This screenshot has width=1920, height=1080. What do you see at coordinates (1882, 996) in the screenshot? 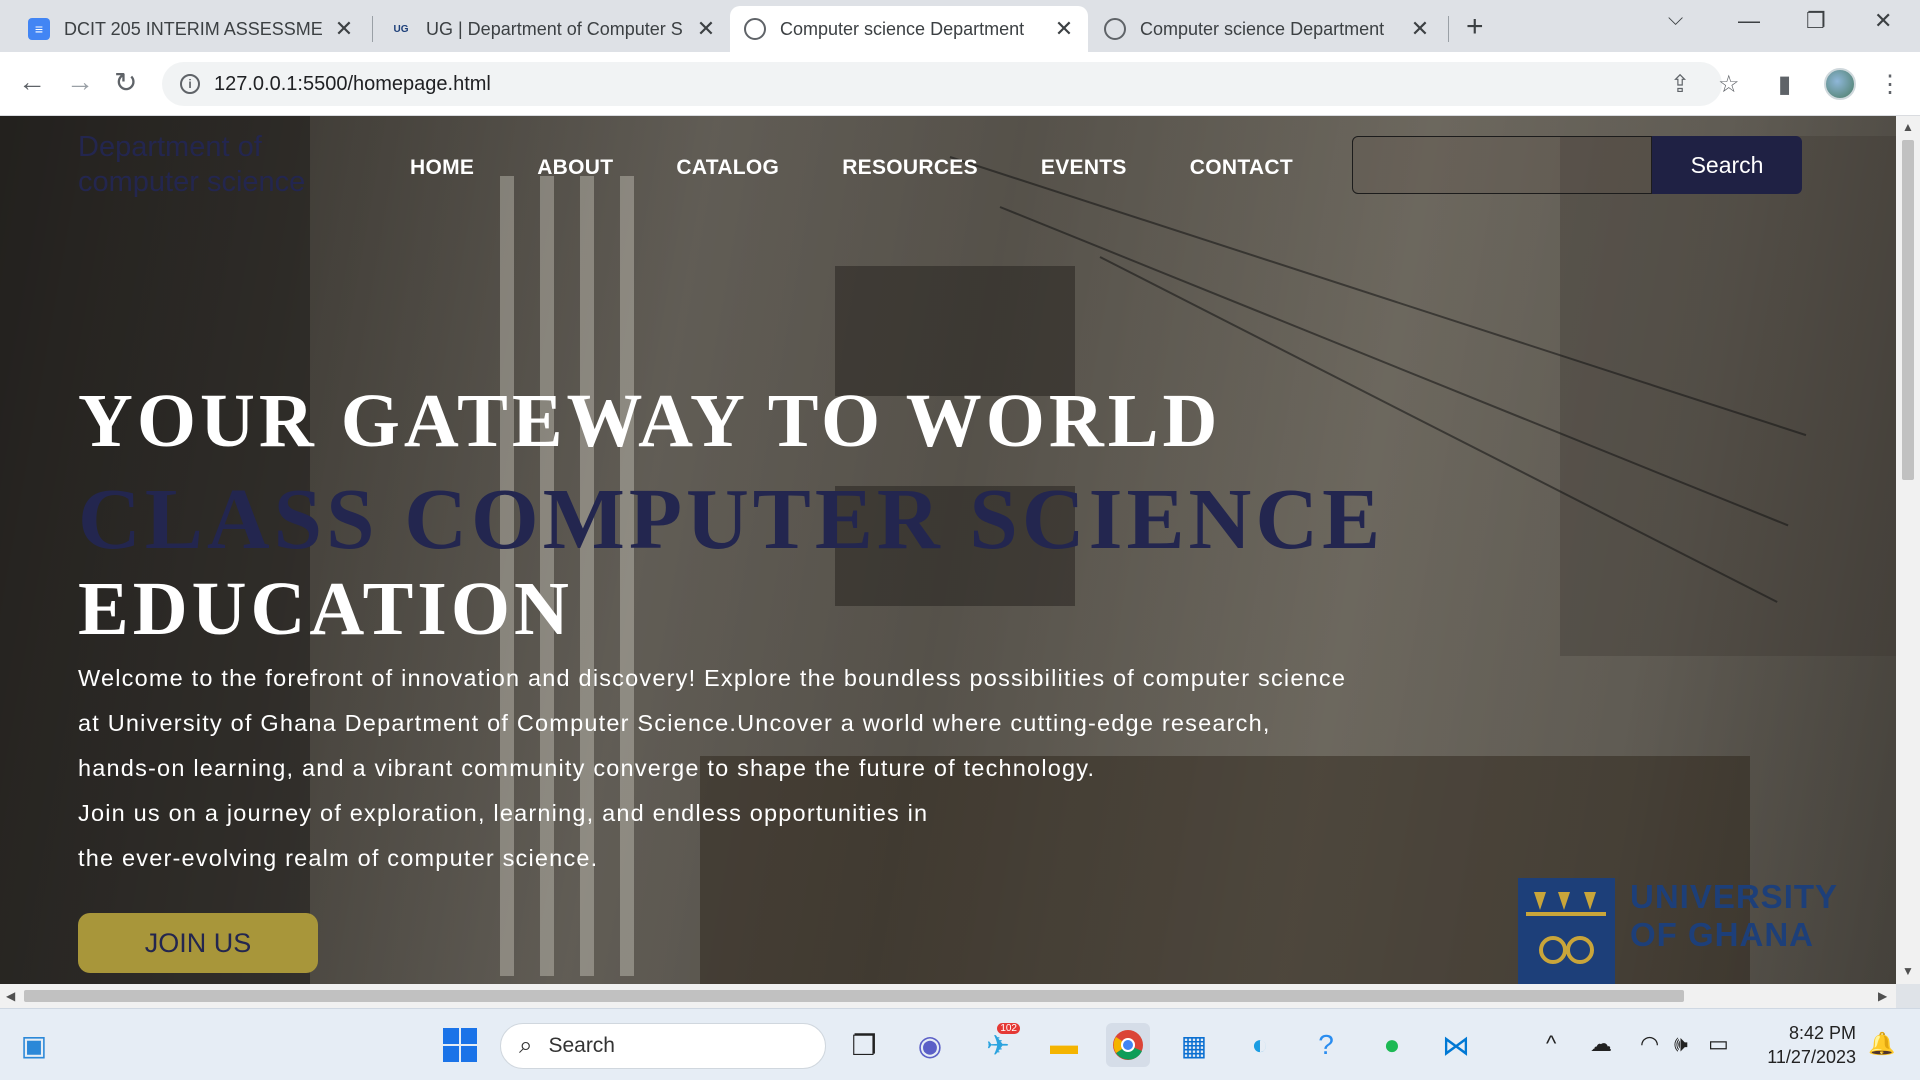
I see `scroll-right-icon: ▶` at bounding box center [1882, 996].